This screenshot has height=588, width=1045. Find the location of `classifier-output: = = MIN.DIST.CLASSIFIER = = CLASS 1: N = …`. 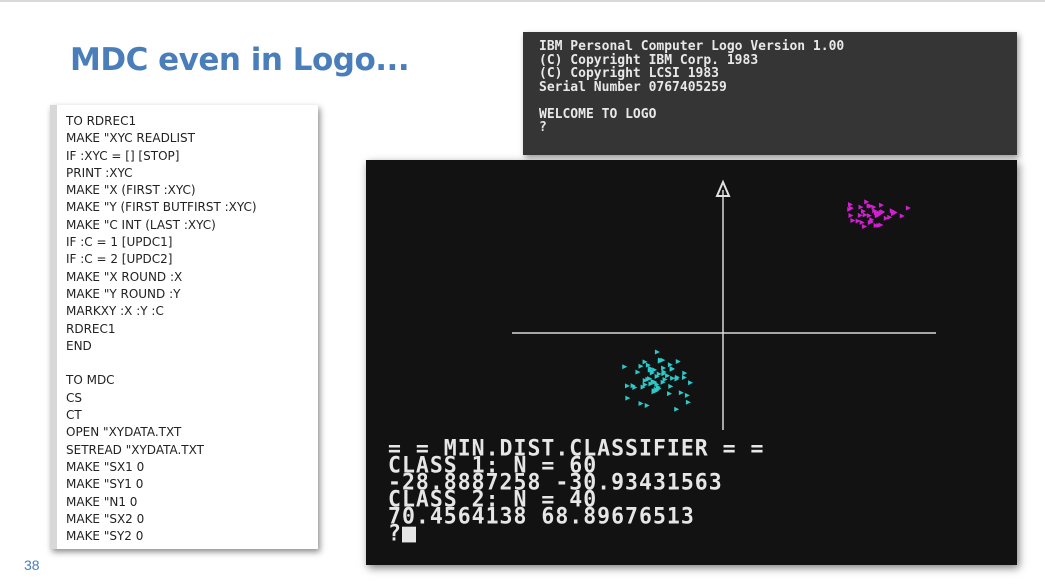

classifier-output: = = MIN.DIST.CLASSIFIER = = CLASS 1: N = … is located at coordinates (576, 491).